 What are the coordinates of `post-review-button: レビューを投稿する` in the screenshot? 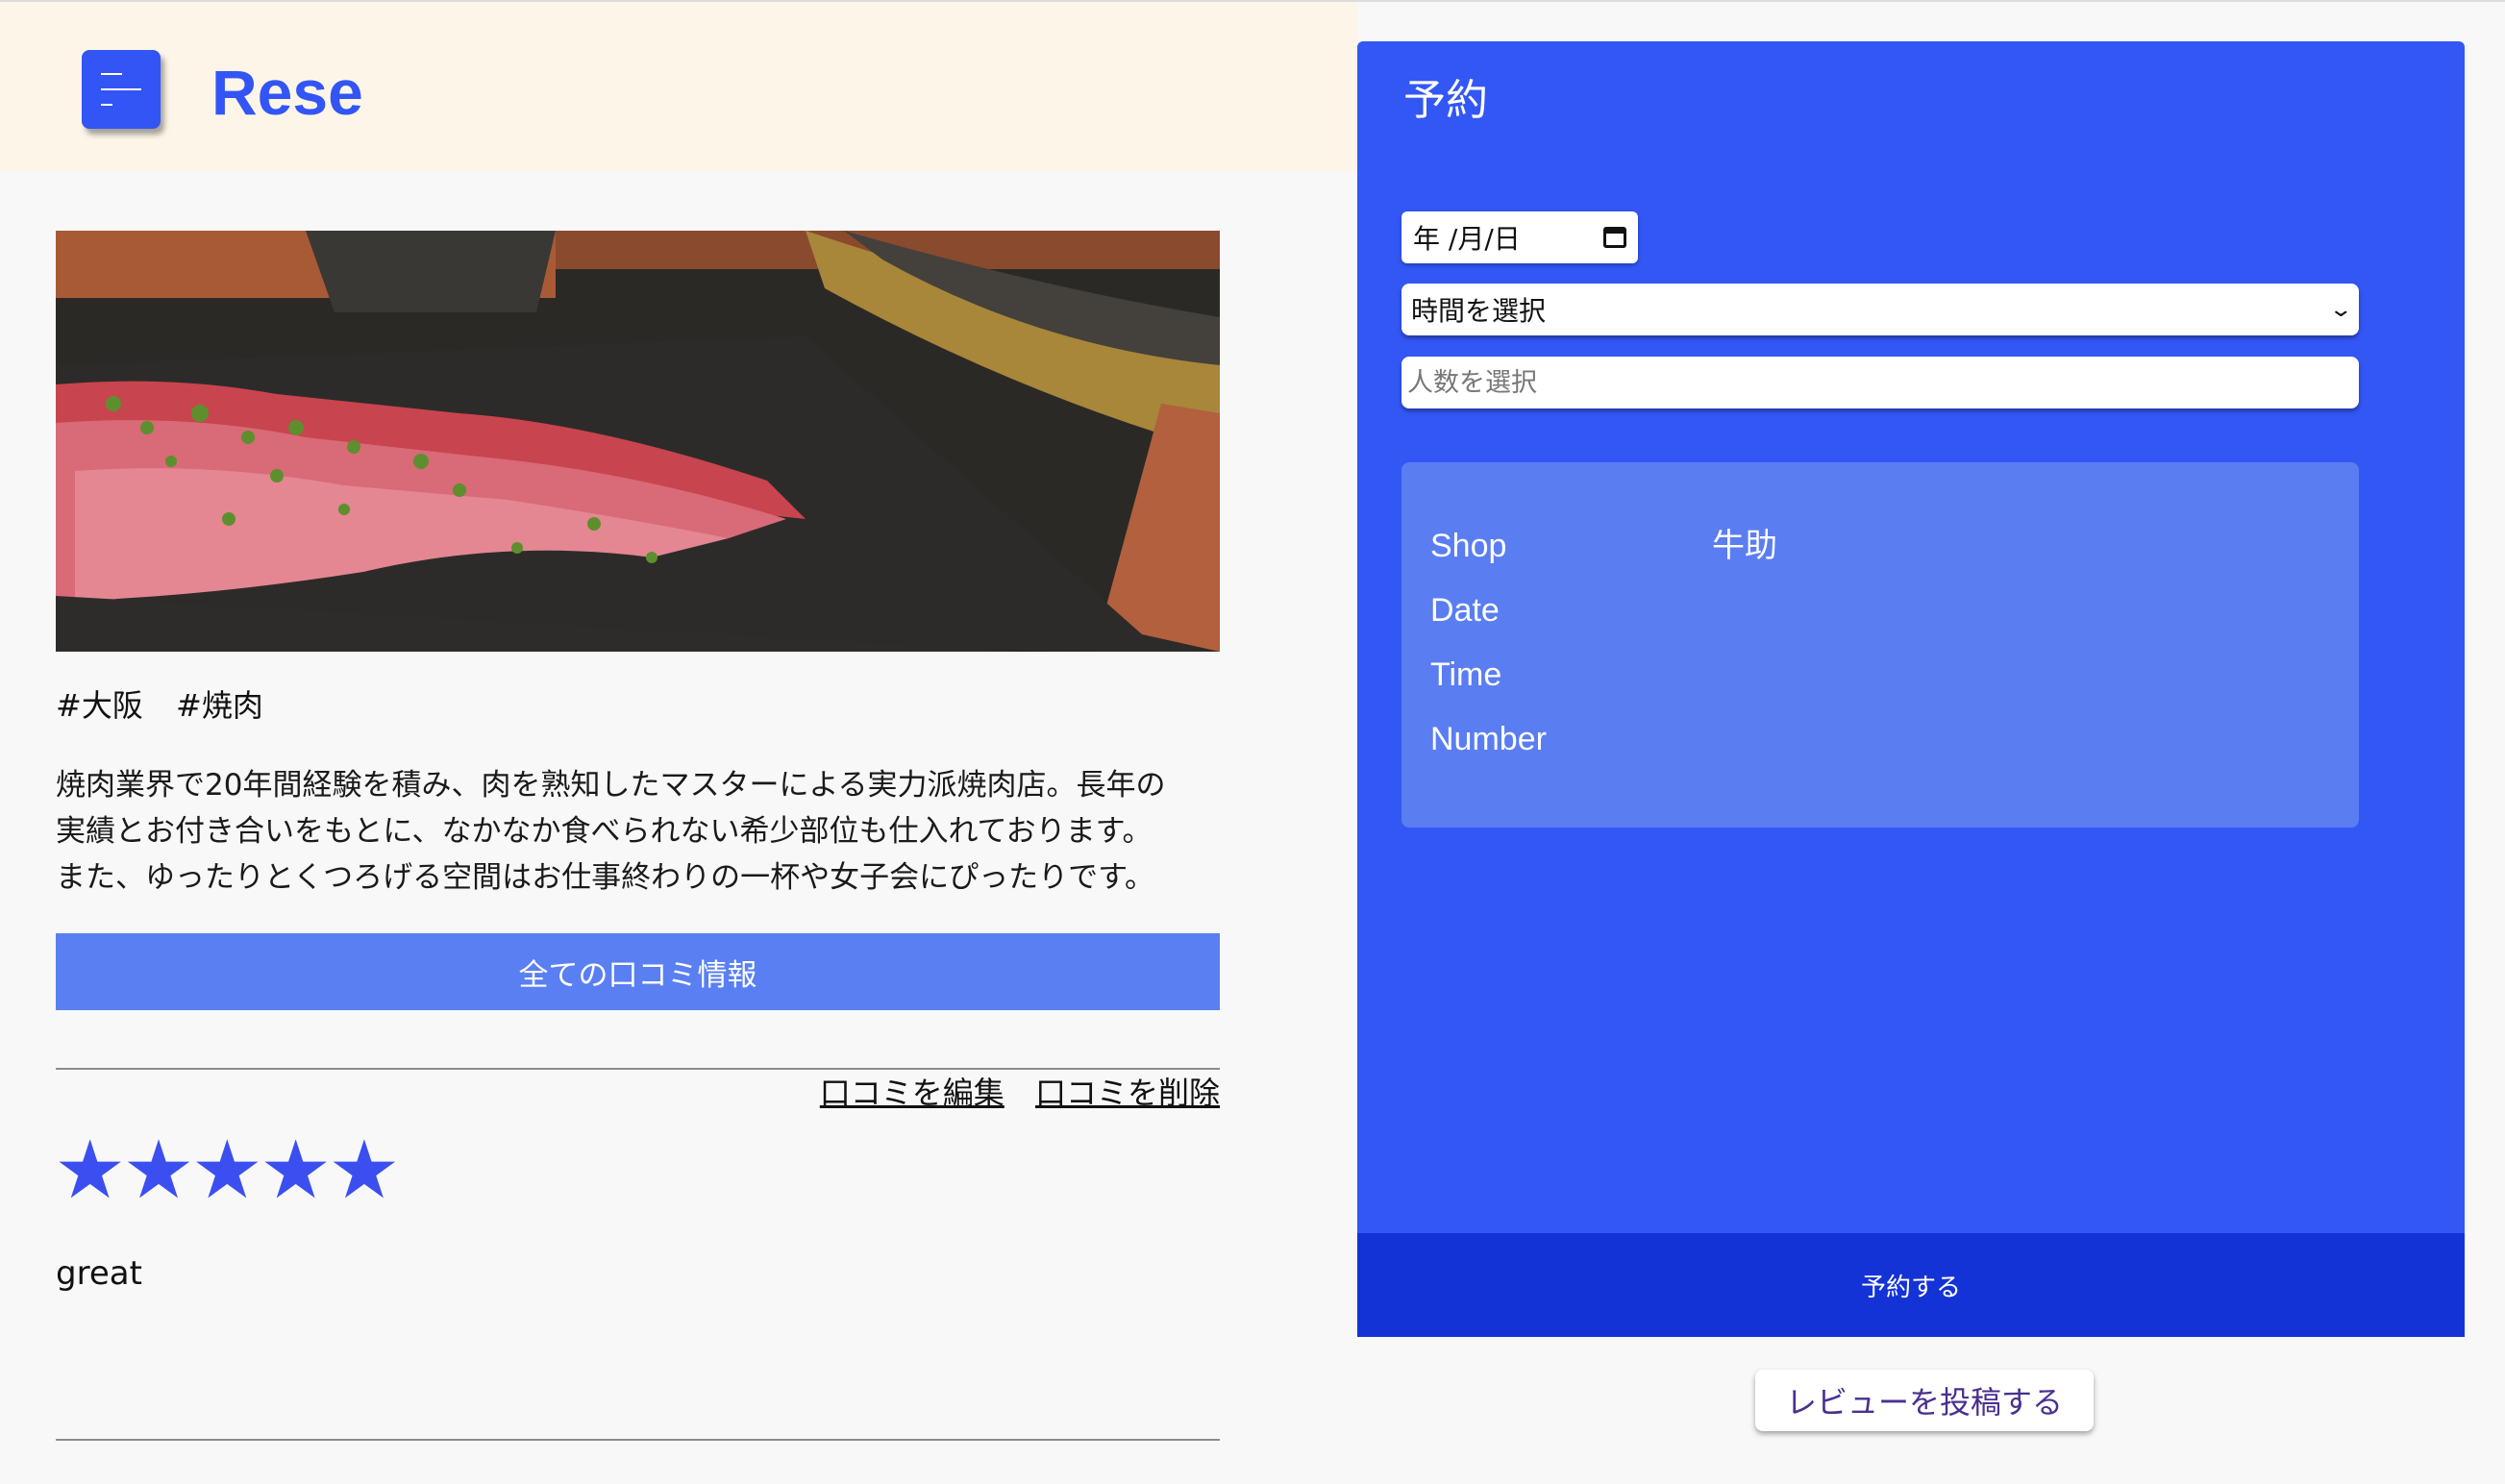 It's located at (1924, 1400).